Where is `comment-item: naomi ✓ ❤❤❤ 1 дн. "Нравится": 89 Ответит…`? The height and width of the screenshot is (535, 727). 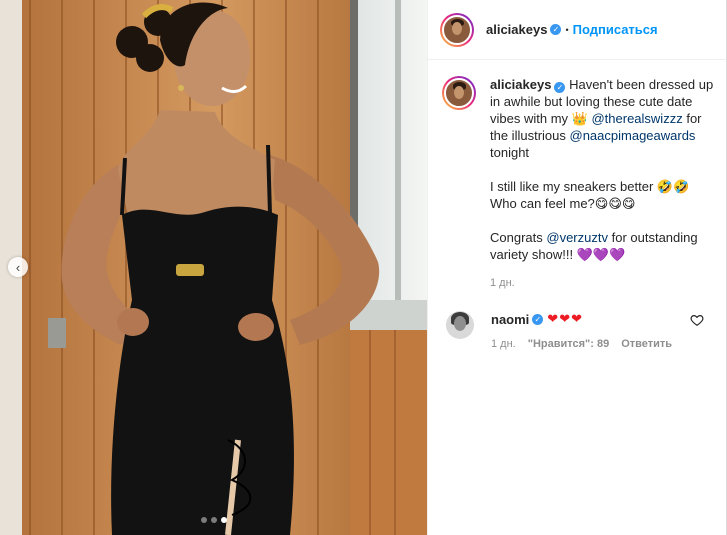
comment-item: naomi ✓ ❤❤❤ 1 дн. "Нравится": 89 Ответит… is located at coordinates (578, 330).